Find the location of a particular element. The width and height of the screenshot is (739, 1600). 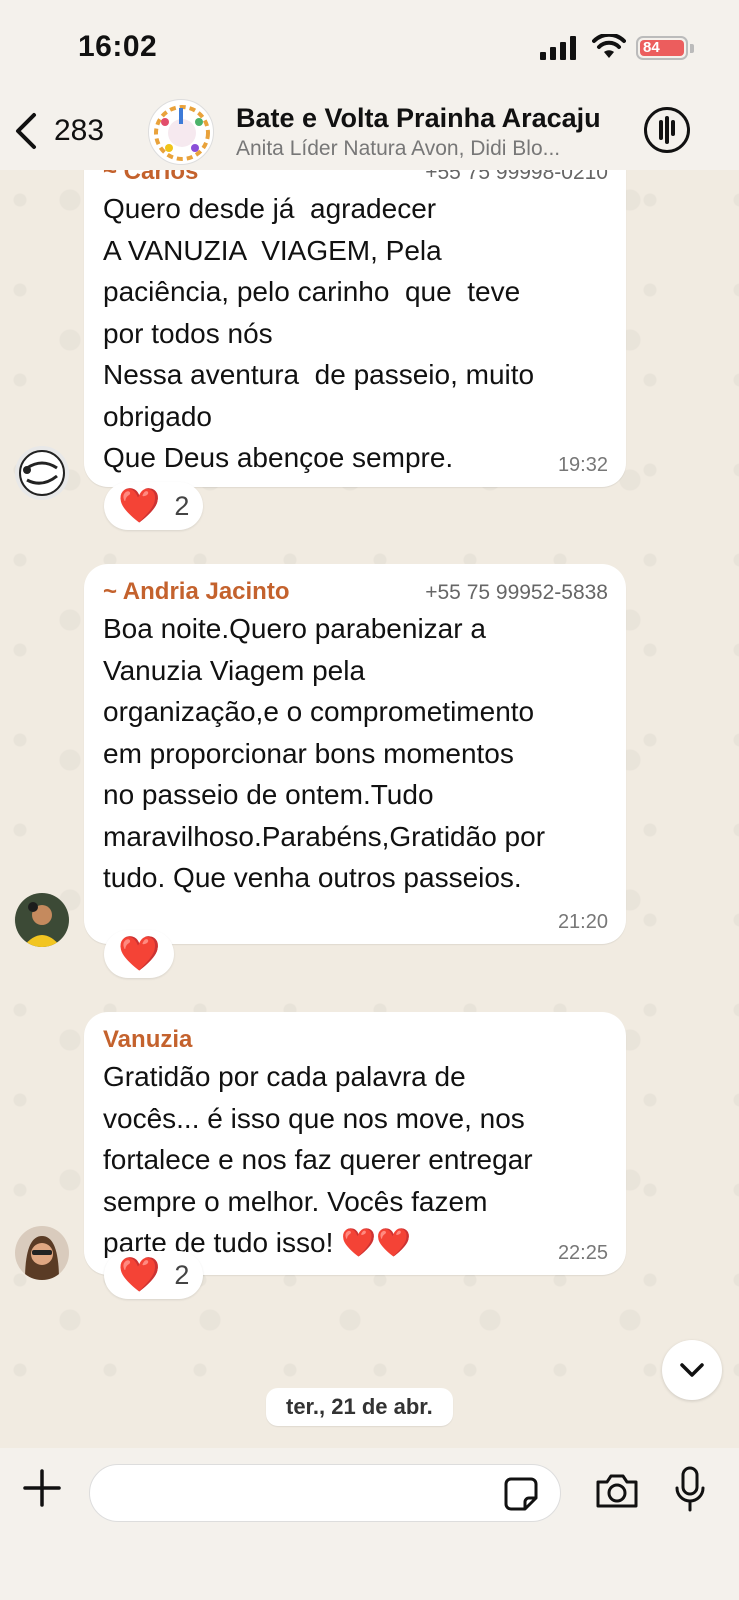

back-button: 283 is located at coordinates (59, 131).